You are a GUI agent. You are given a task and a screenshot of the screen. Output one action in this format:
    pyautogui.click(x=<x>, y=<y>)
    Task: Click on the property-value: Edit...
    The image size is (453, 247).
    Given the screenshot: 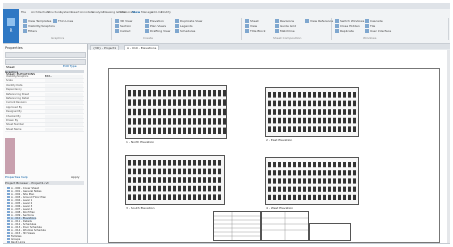 What is the action you would take?
    pyautogui.click(x=64, y=76)
    